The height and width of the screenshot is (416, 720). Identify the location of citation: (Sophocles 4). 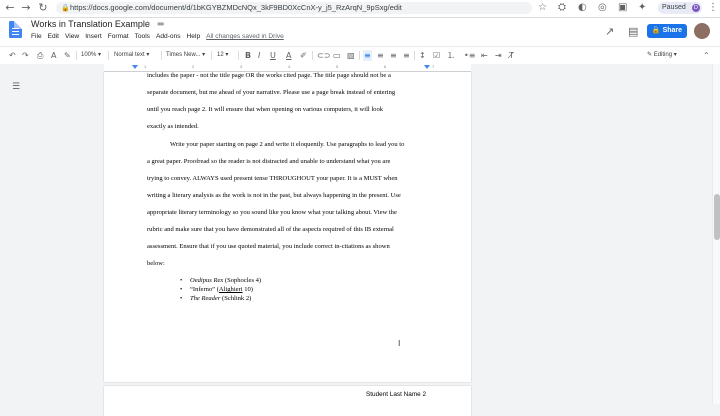
(242, 280).